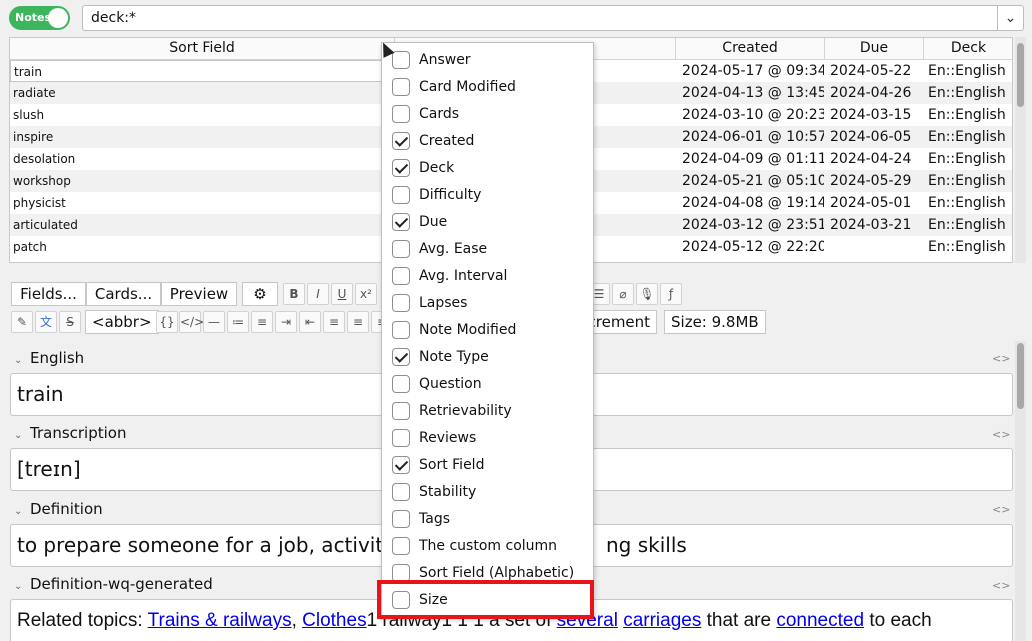 The width and height of the screenshot is (1032, 641). What do you see at coordinates (715, 322) in the screenshot?
I see `size-badge: Size: 9.8MB` at bounding box center [715, 322].